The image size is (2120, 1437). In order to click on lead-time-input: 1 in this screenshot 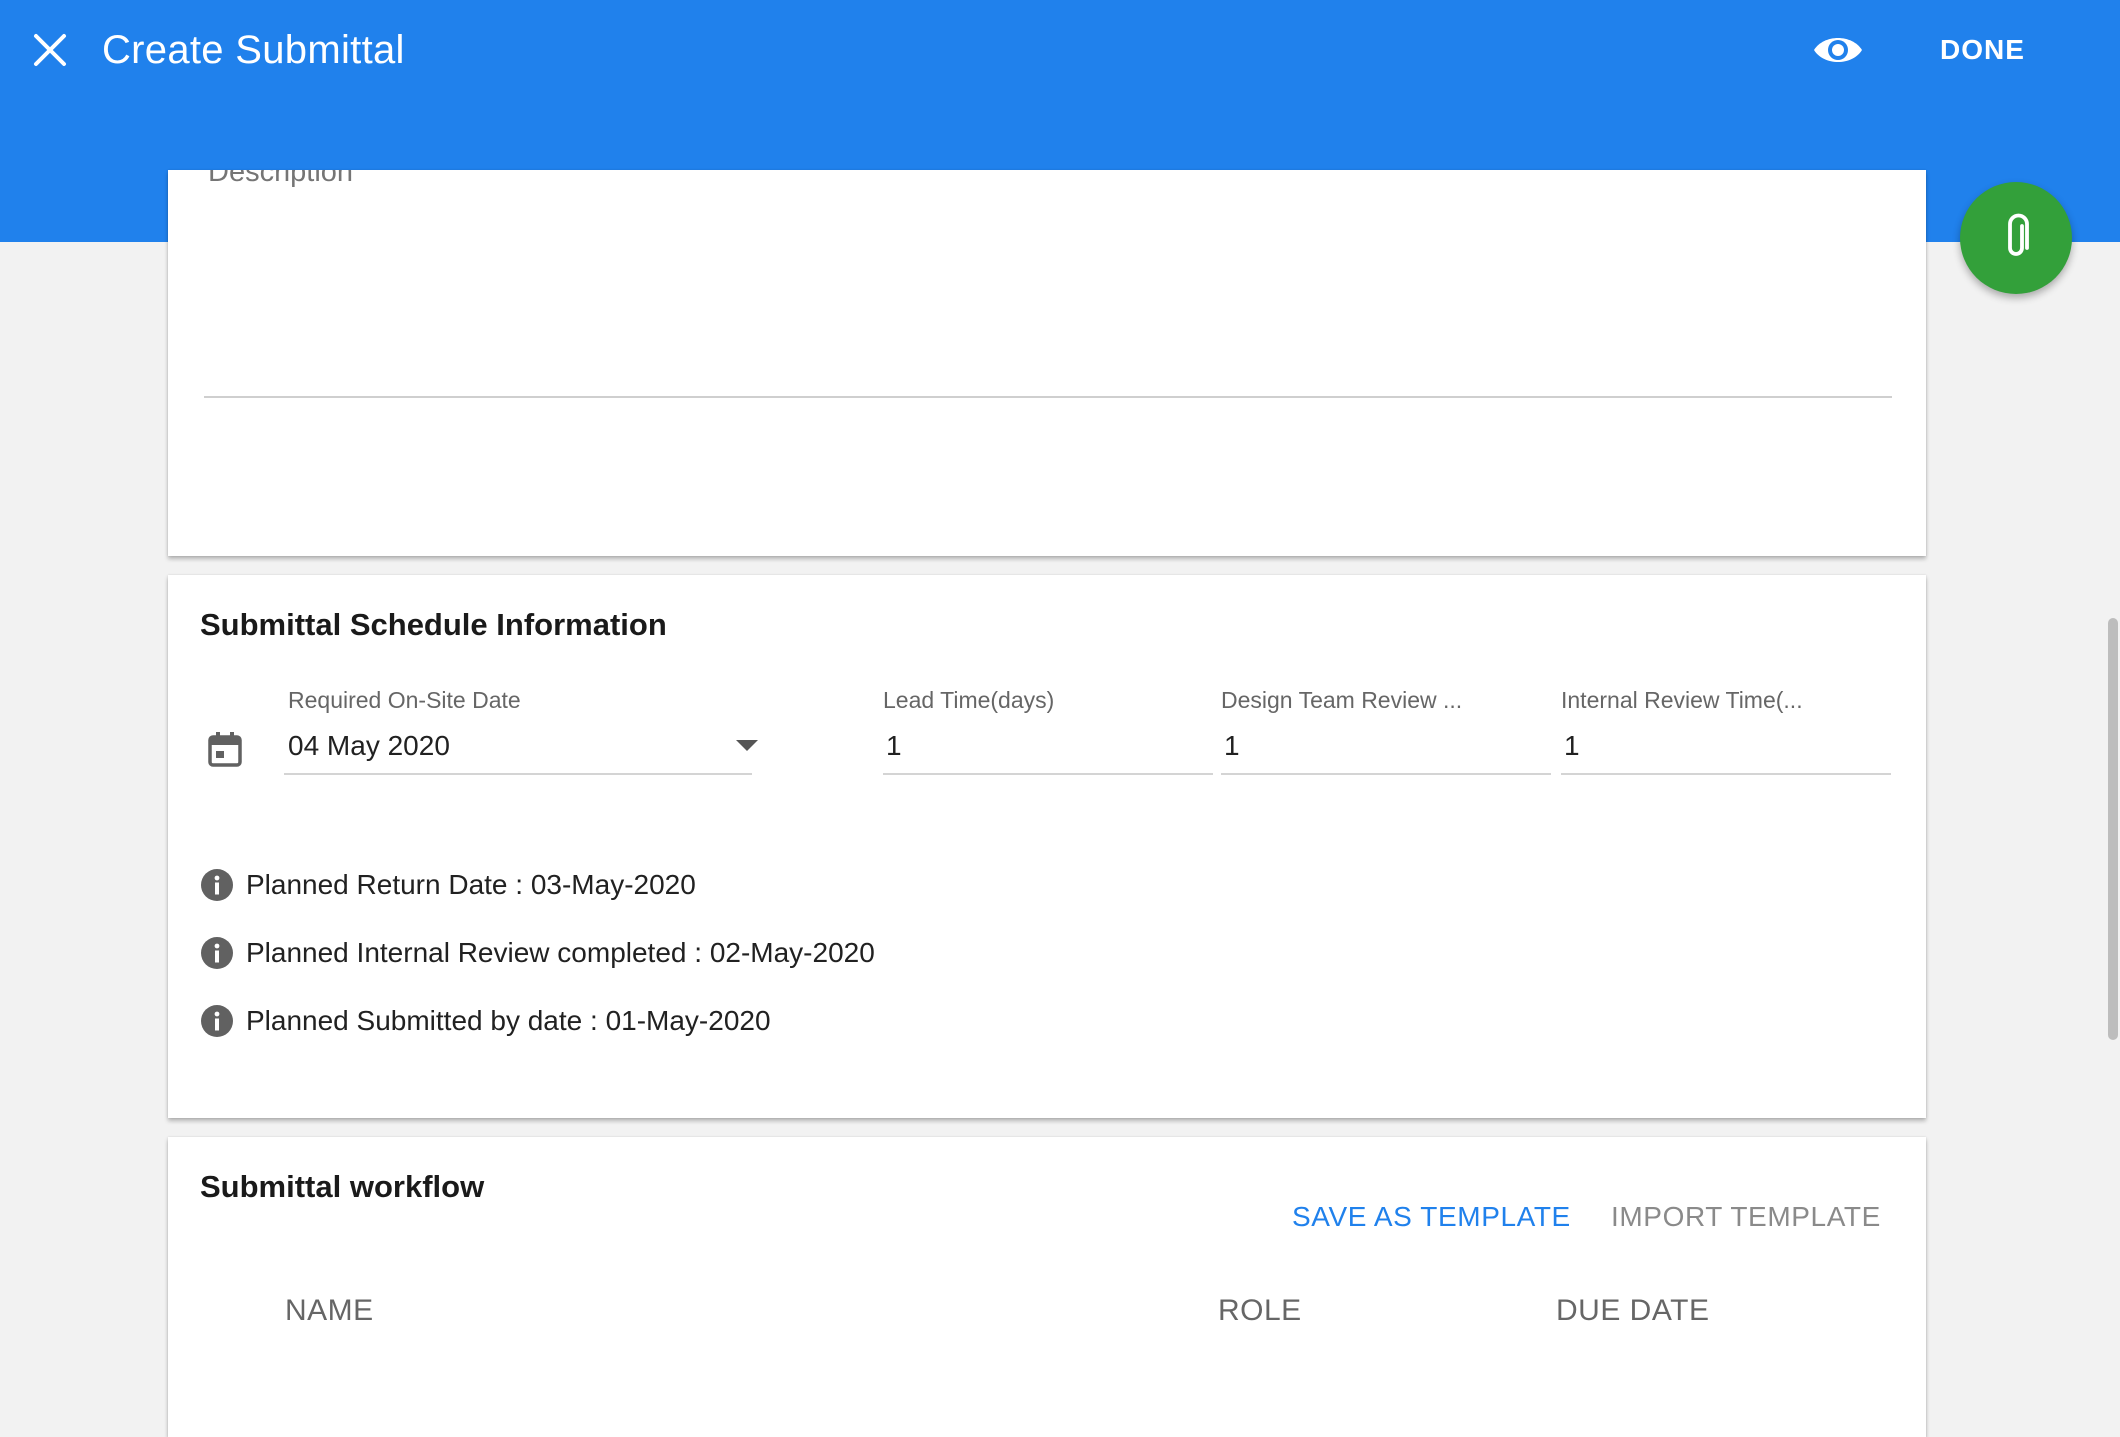, I will do `click(894, 746)`.